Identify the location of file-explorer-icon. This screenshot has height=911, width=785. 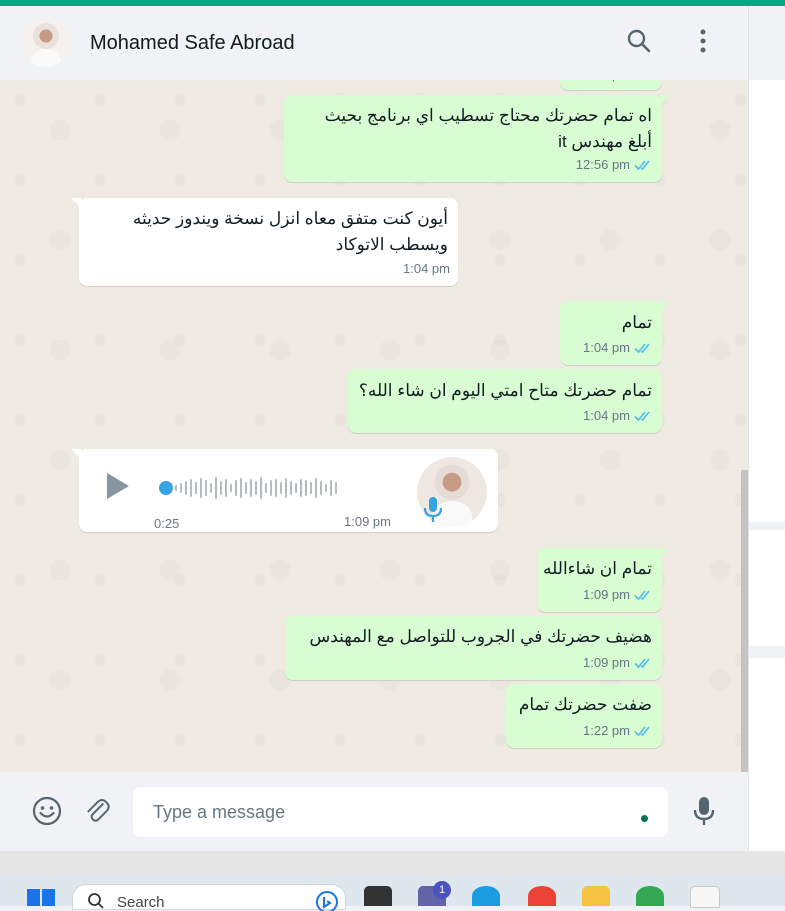
(596, 896).